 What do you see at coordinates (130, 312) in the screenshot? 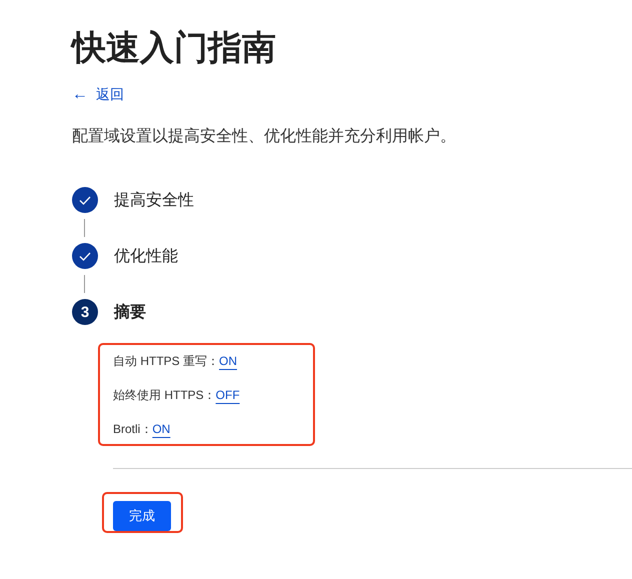
I see `step-label: 摘要` at bounding box center [130, 312].